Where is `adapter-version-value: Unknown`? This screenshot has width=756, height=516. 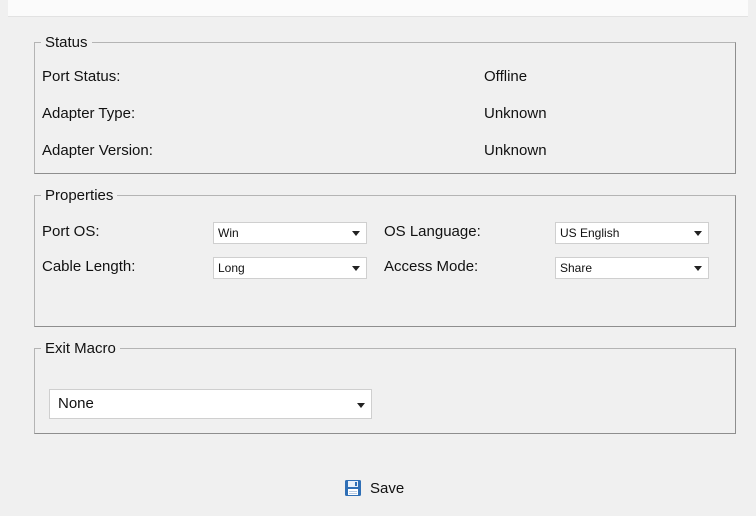
adapter-version-value: Unknown is located at coordinates (515, 150).